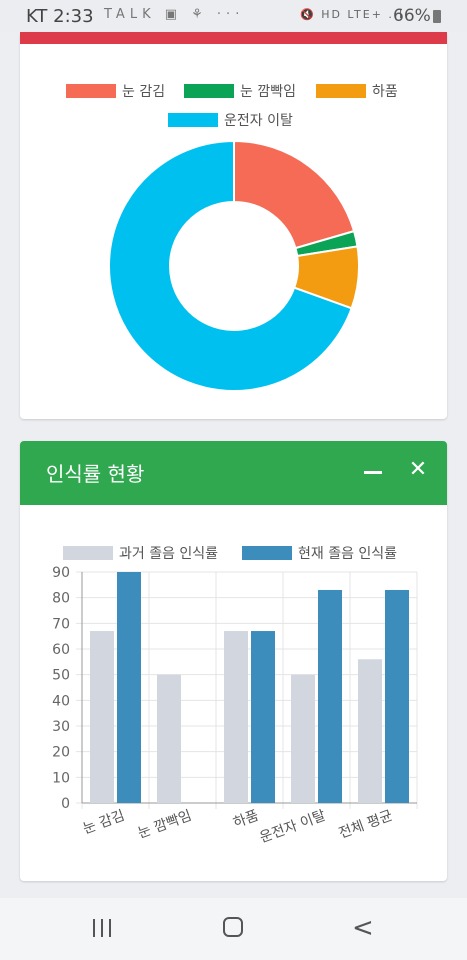 Image resolution: width=467 pixels, height=960 pixels. I want to click on y-tick-label: 0, so click(65, 804).